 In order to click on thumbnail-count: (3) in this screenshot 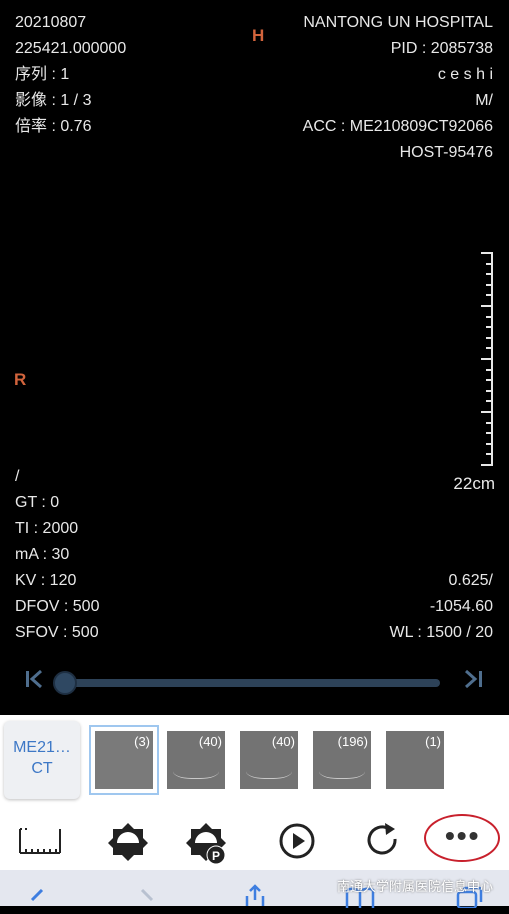, I will do `click(142, 741)`.